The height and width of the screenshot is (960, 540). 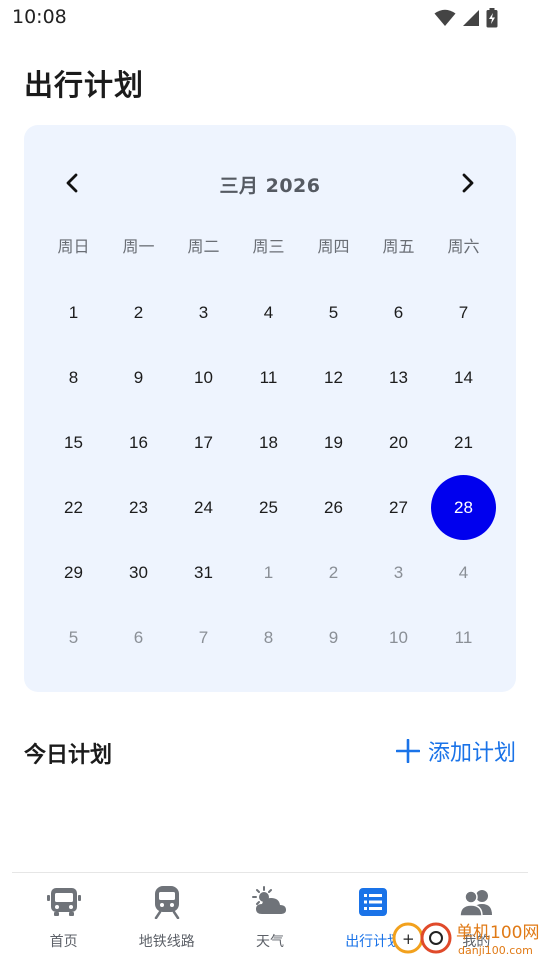 I want to click on calendar-day-selected: 28, so click(x=463, y=507).